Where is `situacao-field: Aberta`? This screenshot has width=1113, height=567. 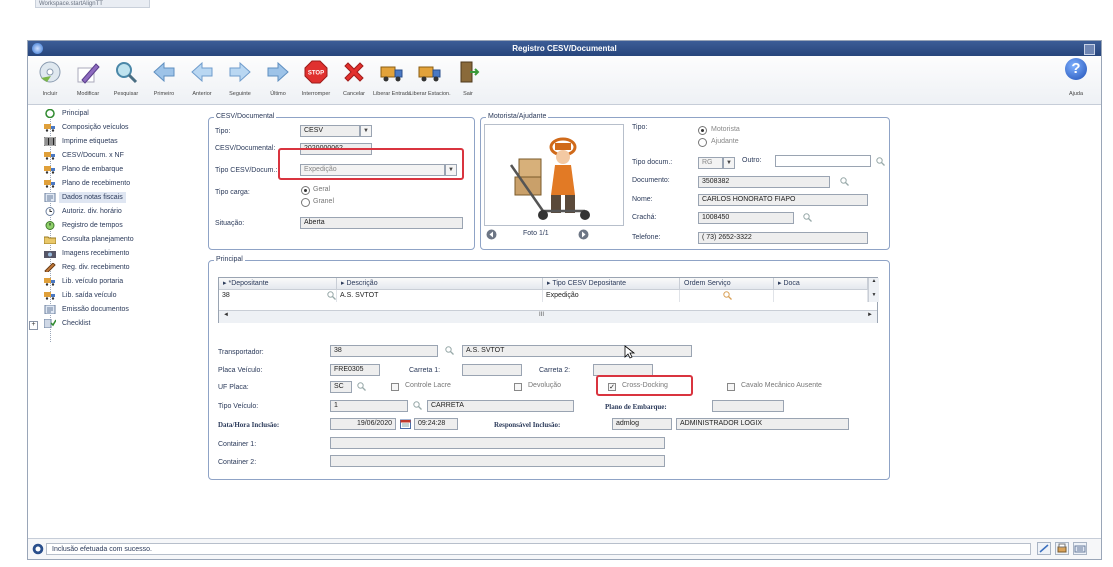 situacao-field: Aberta is located at coordinates (381, 223).